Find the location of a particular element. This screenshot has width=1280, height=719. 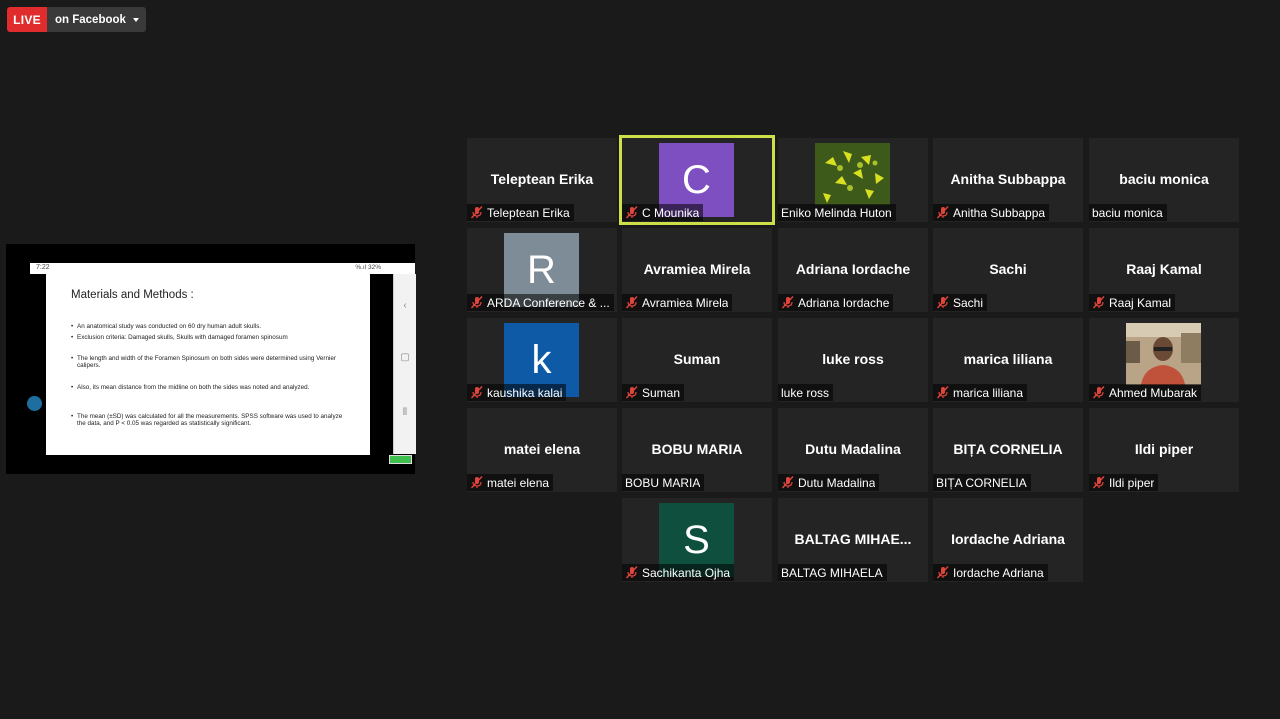

battery-icon is located at coordinates (400, 459).